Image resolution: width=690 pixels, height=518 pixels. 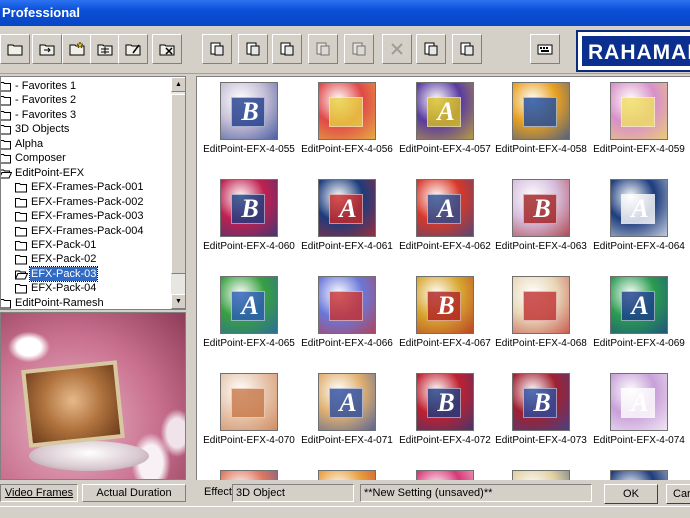 What do you see at coordinates (347, 440) in the screenshot?
I see `effect-name: EditPoint-EFX-4-071` at bounding box center [347, 440].